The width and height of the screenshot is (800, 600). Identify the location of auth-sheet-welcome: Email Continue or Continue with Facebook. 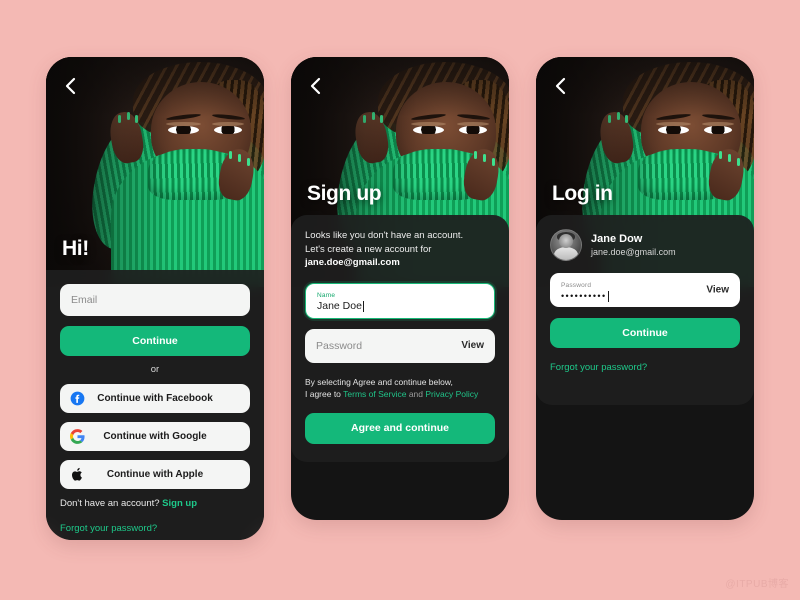
(155, 405).